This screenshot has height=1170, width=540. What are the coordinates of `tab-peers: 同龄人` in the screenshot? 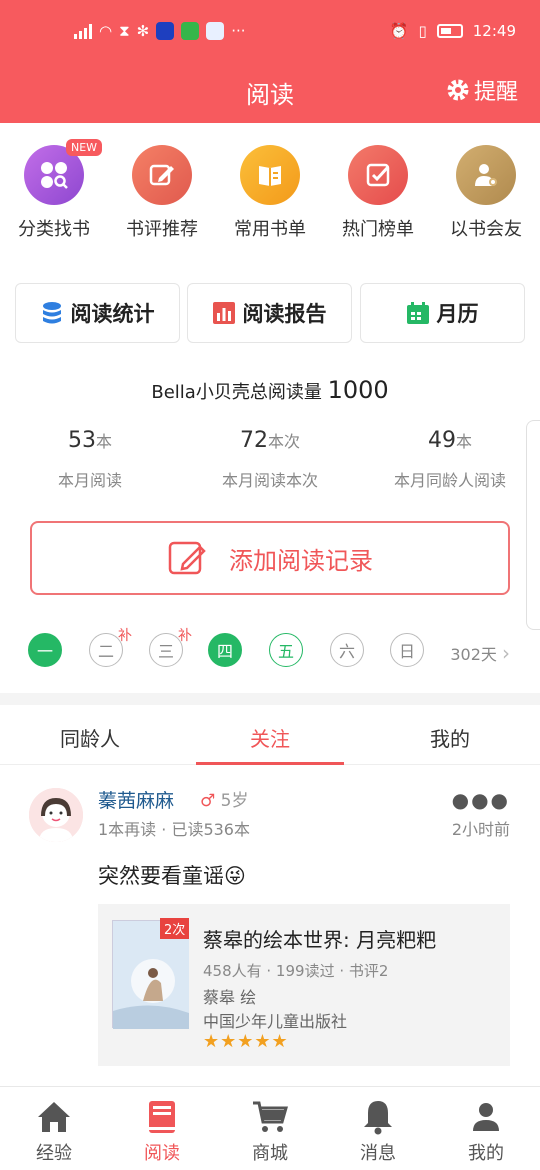 It's located at (90, 737).